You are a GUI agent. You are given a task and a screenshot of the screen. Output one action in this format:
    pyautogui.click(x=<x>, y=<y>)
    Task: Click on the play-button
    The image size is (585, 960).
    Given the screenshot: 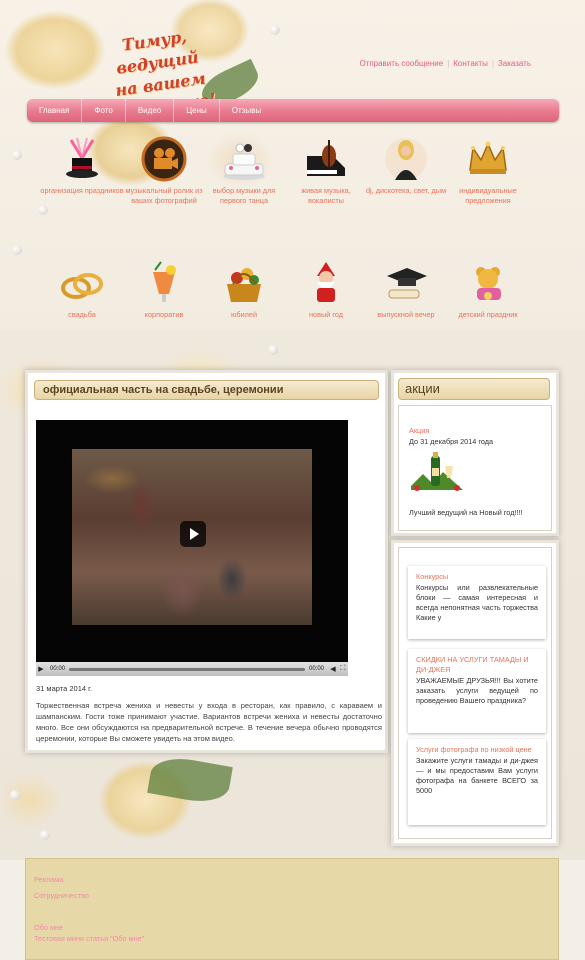 What is the action you would take?
    pyautogui.click(x=193, y=534)
    